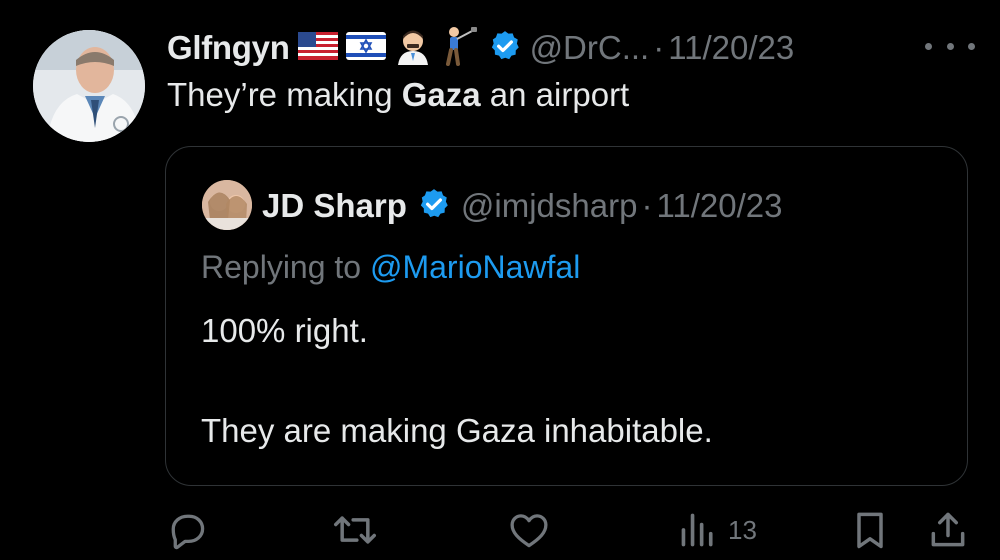 The width and height of the screenshot is (1000, 560). Describe the element at coordinates (717, 530) in the screenshot. I see `views-button: 13` at that location.